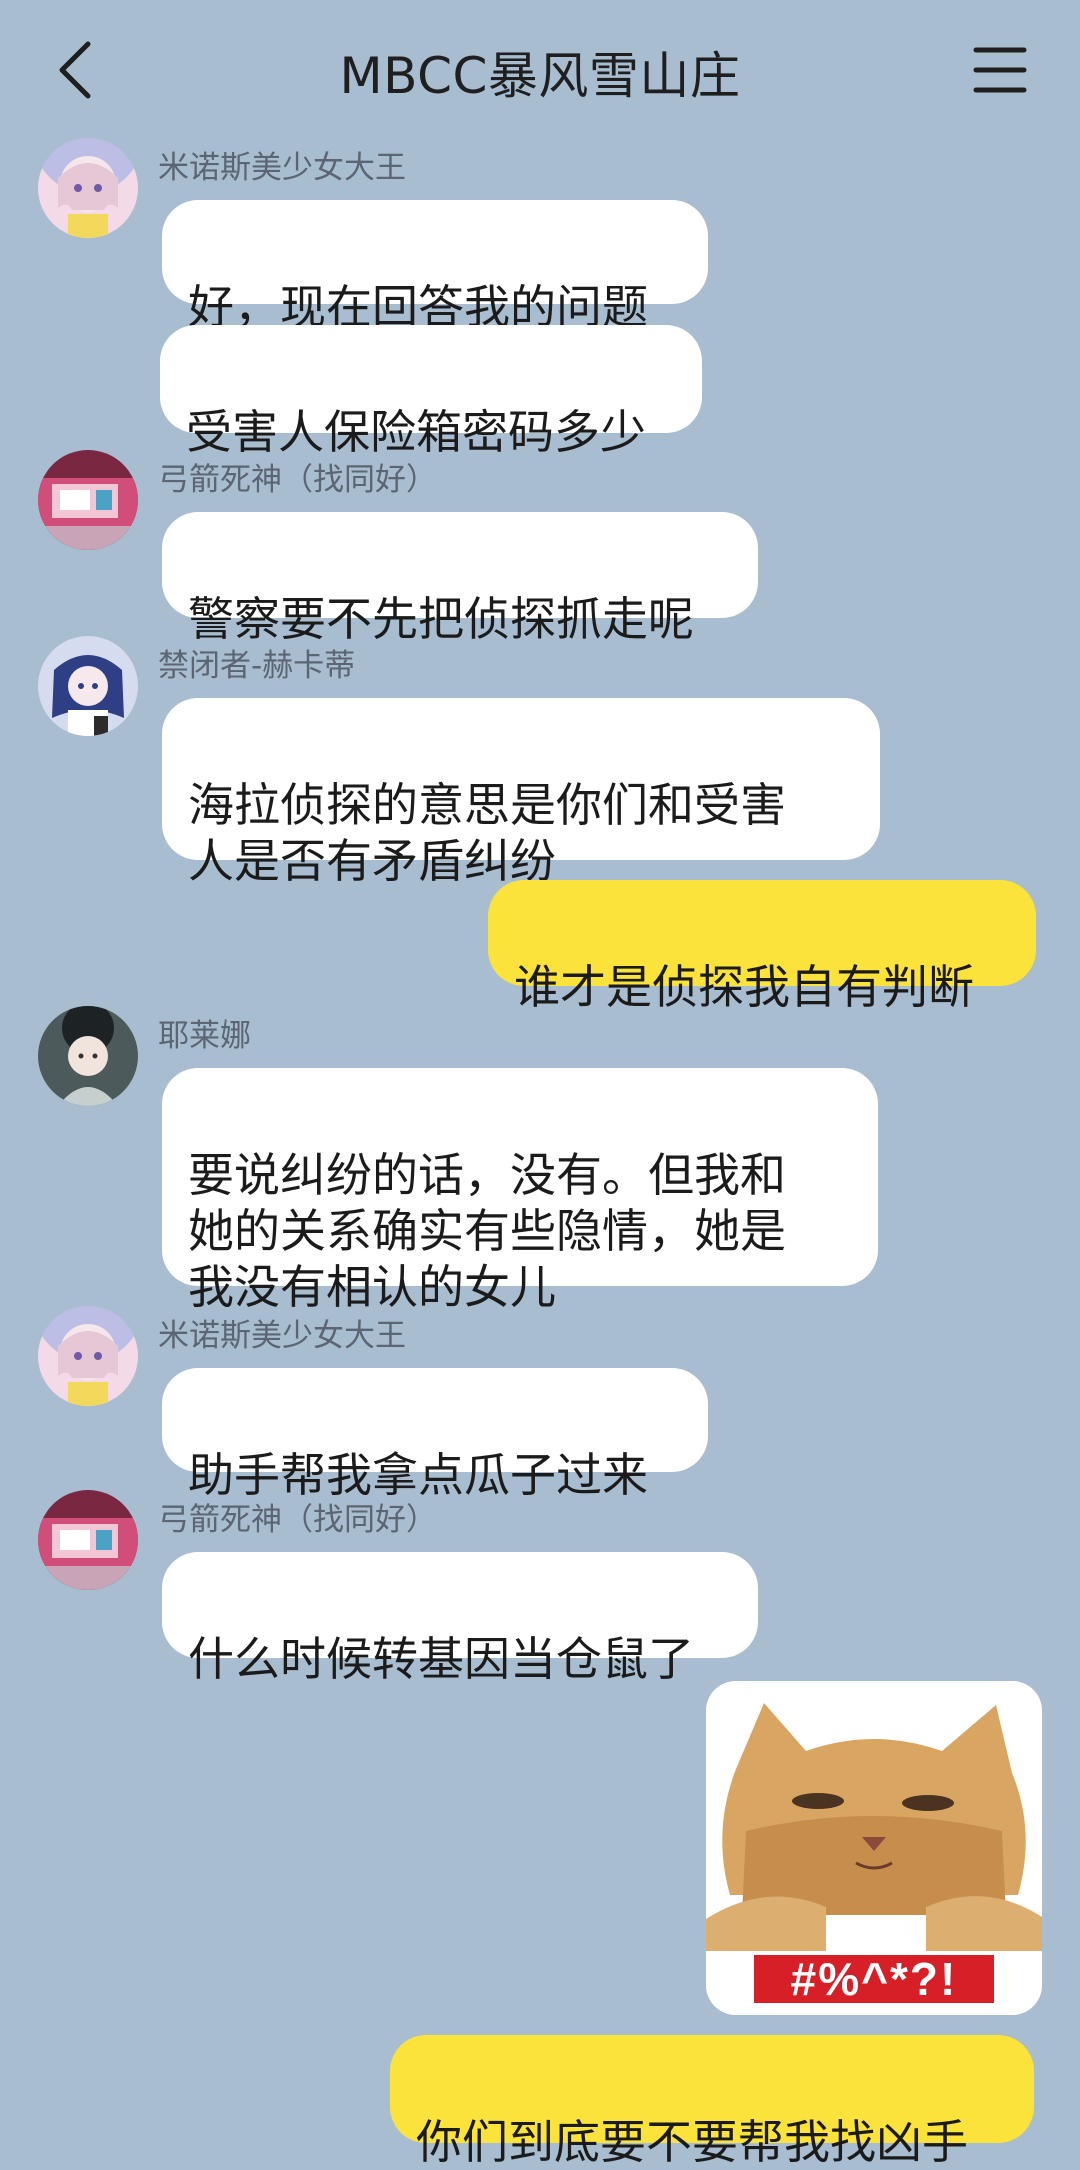  Describe the element at coordinates (257, 666) in the screenshot. I see `sender-name: 禁闭者-赫卡蒂` at that location.